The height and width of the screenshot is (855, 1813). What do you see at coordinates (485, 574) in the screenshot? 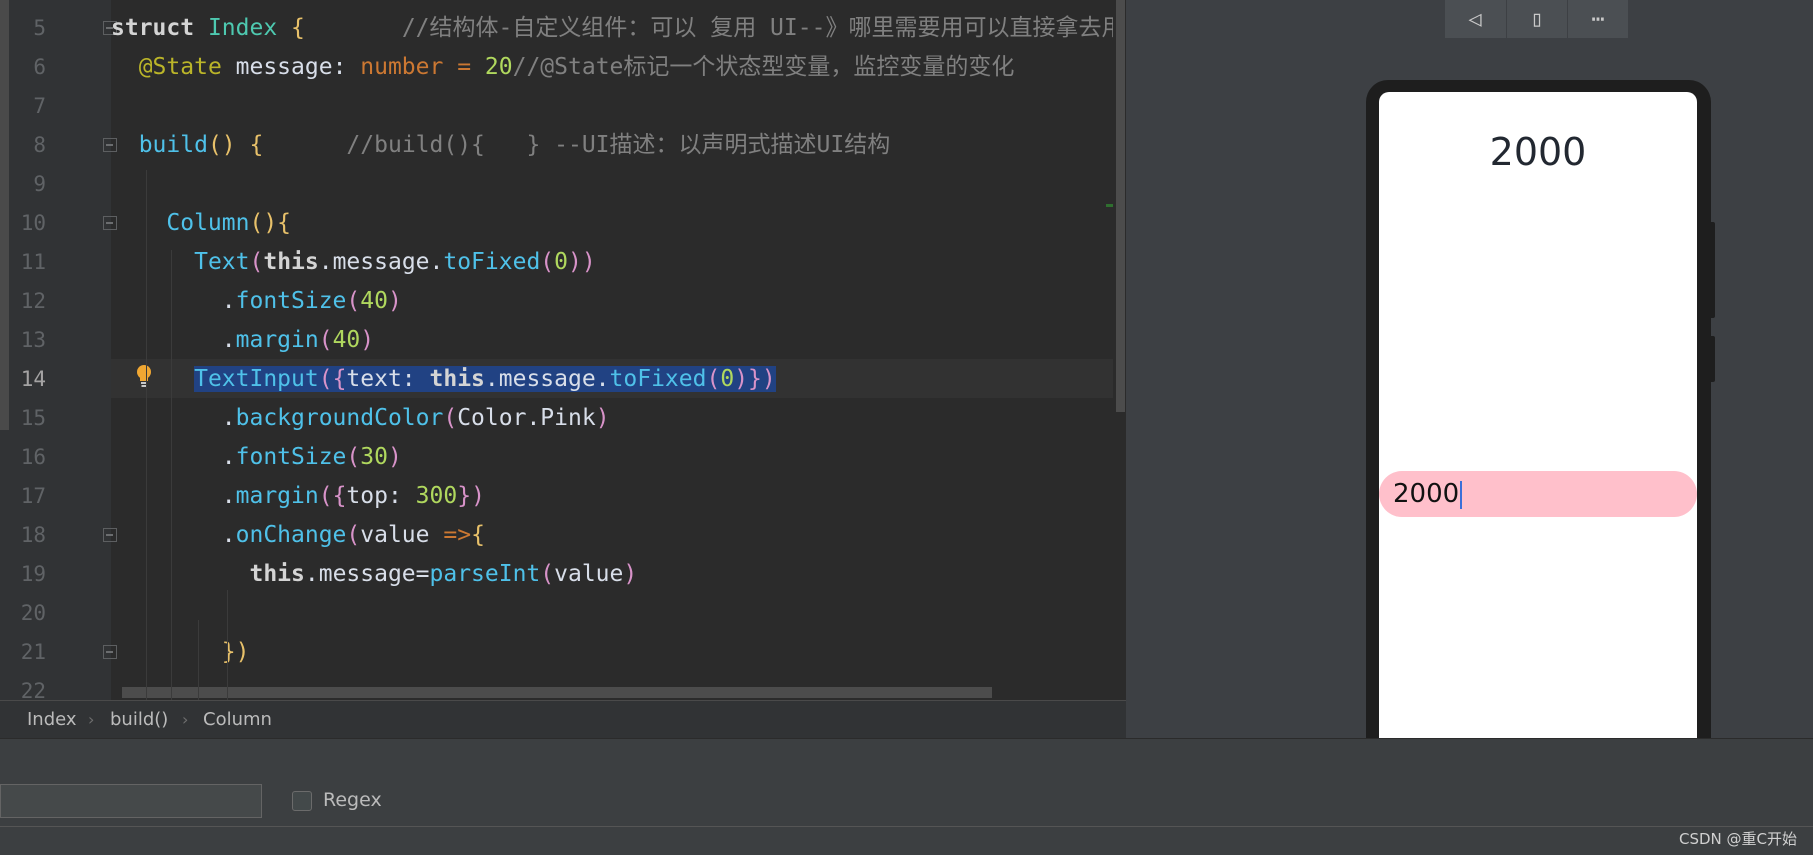
I see `code-token: parseInt` at bounding box center [485, 574].